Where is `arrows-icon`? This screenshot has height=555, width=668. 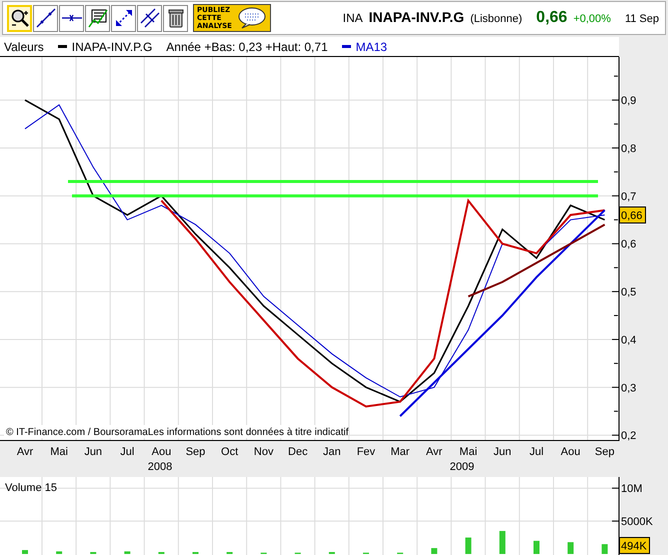
arrows-icon is located at coordinates (124, 18).